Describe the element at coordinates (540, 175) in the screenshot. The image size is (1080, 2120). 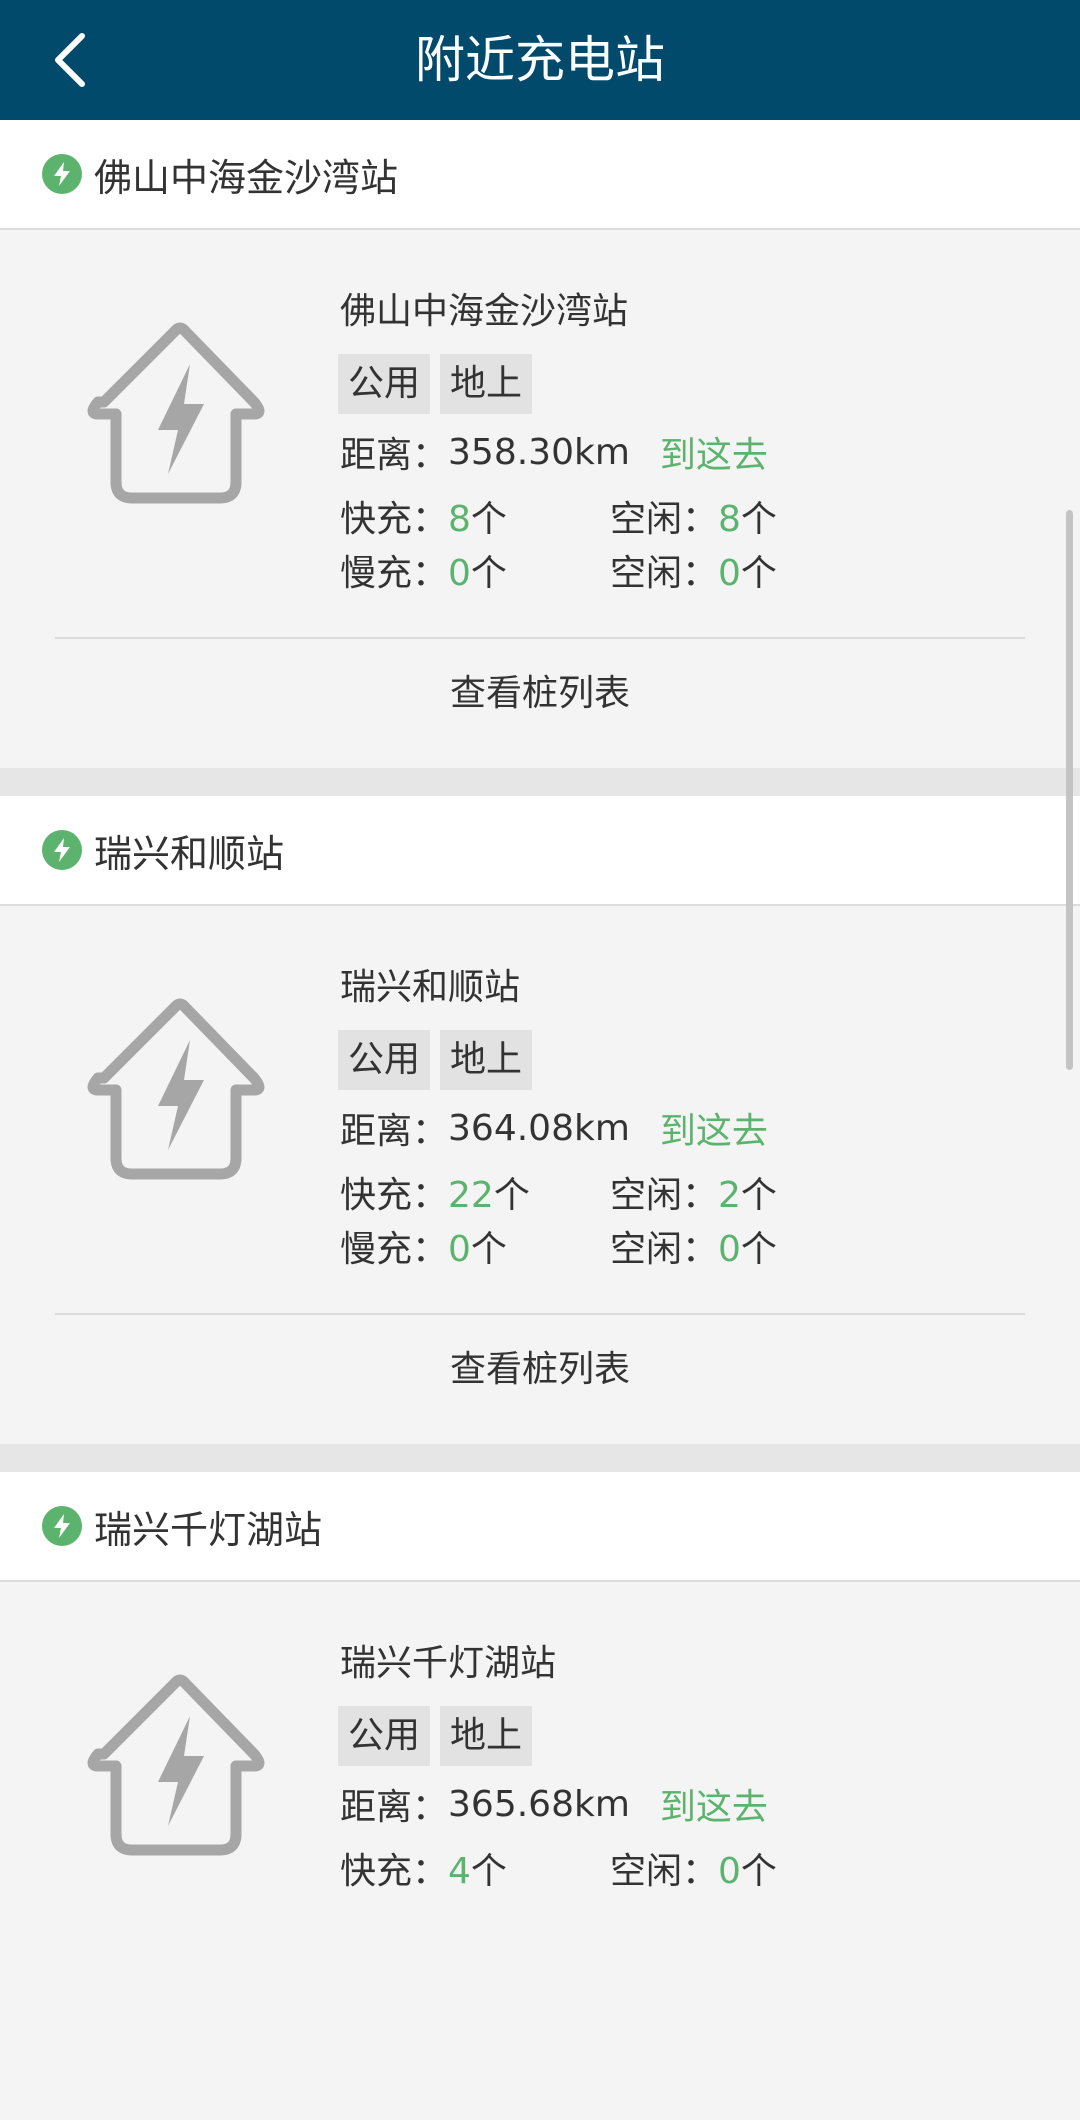
I see `station-header: 佛山中海金沙湾站` at that location.